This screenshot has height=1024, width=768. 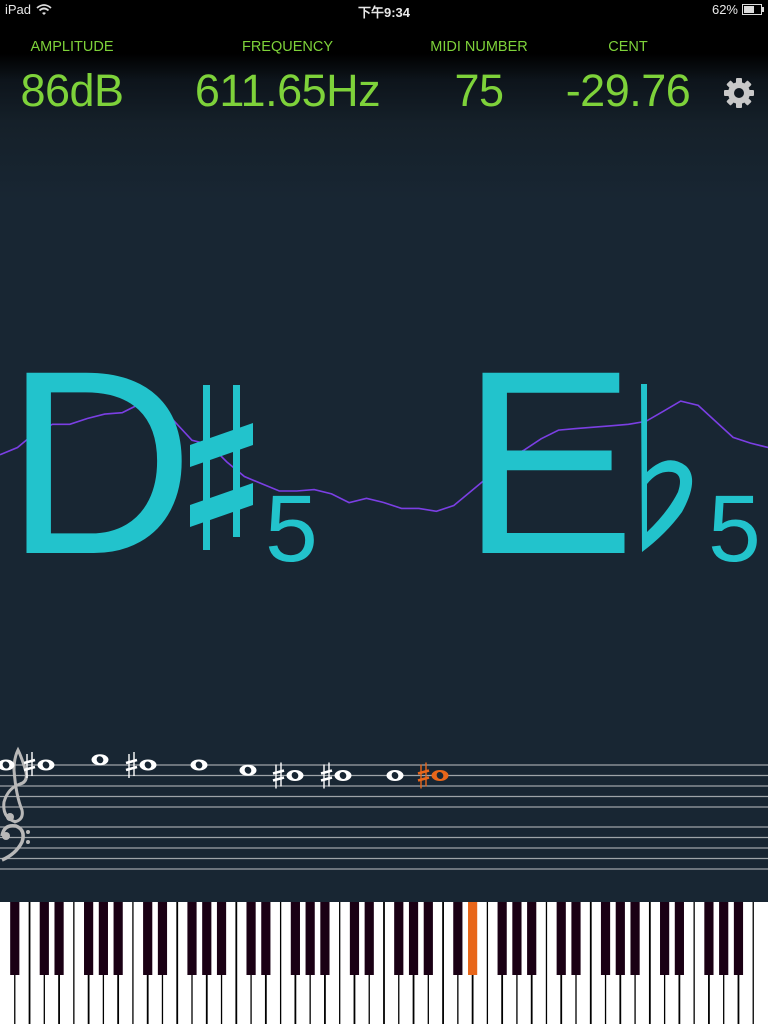 I want to click on cent-value: -29.76, so click(x=628, y=90).